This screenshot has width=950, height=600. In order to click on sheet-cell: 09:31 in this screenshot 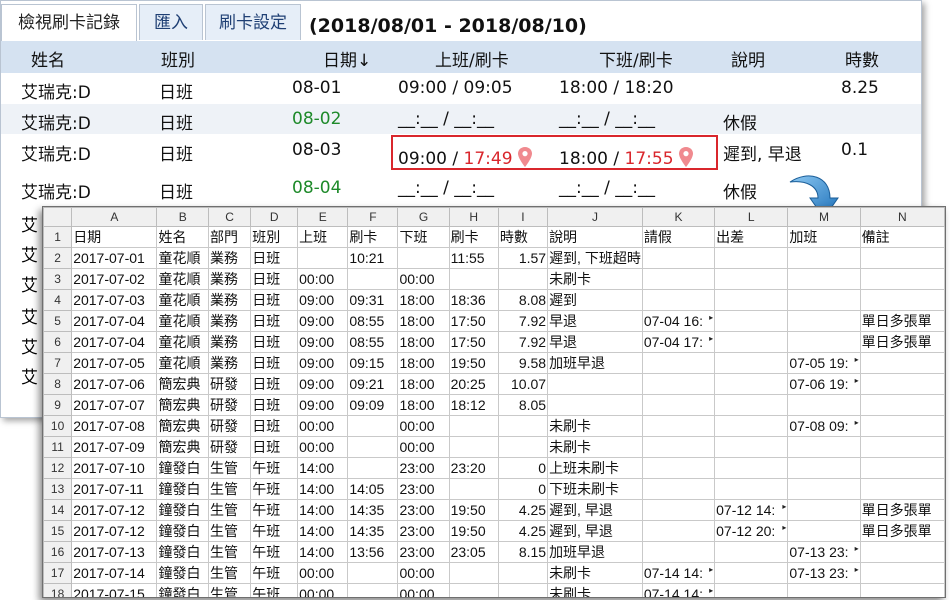, I will do `click(373, 300)`.